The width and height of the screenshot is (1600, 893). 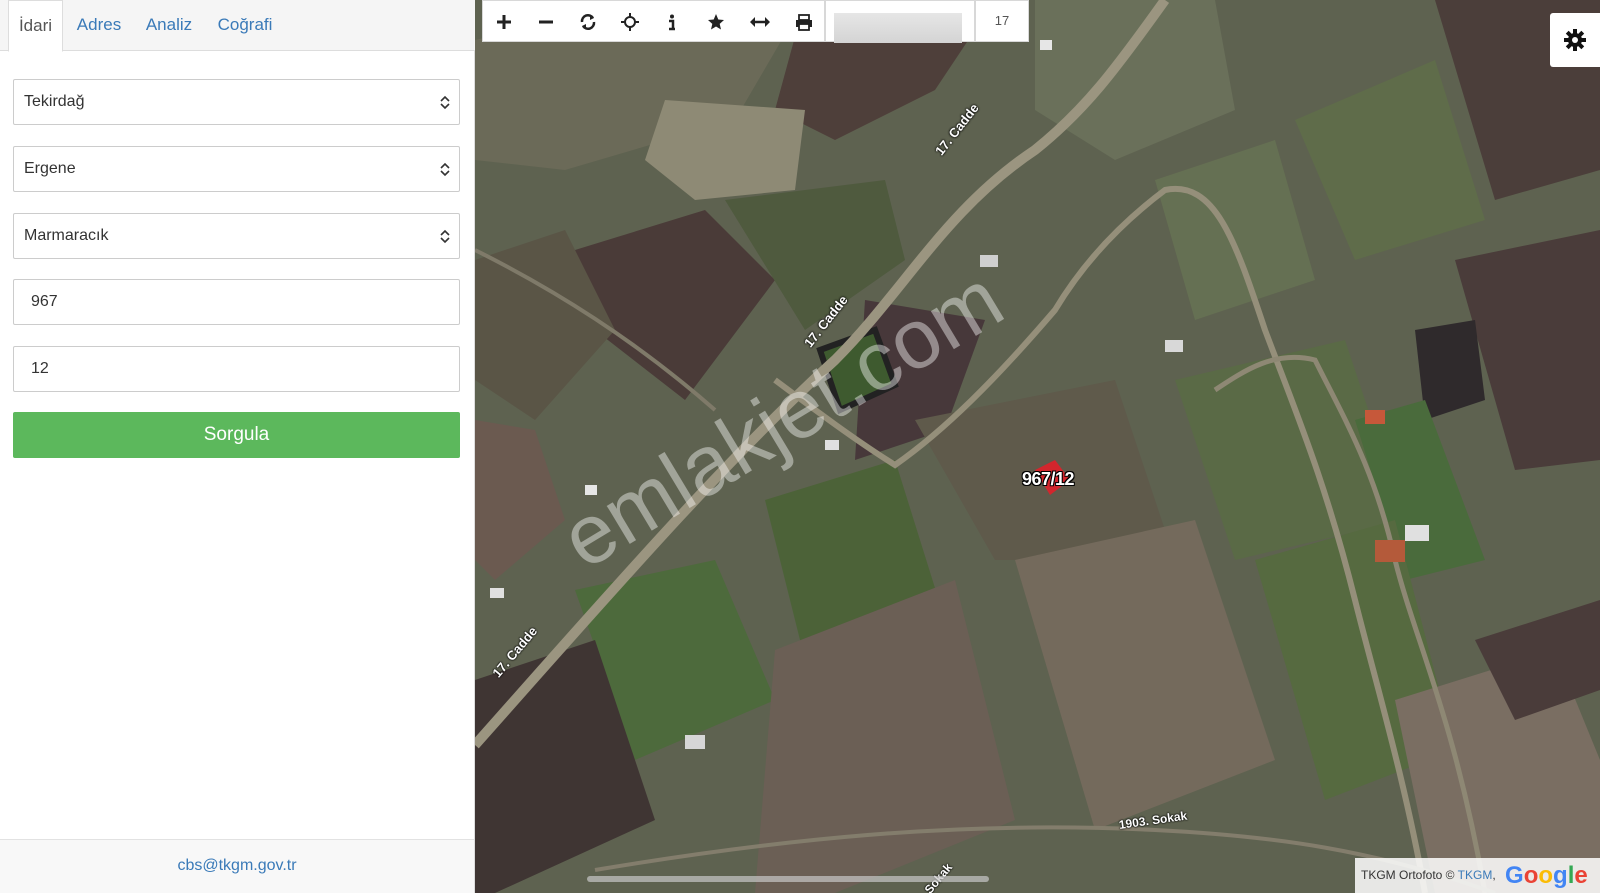 What do you see at coordinates (236, 302) in the screenshot?
I see `block-number-input: 967` at bounding box center [236, 302].